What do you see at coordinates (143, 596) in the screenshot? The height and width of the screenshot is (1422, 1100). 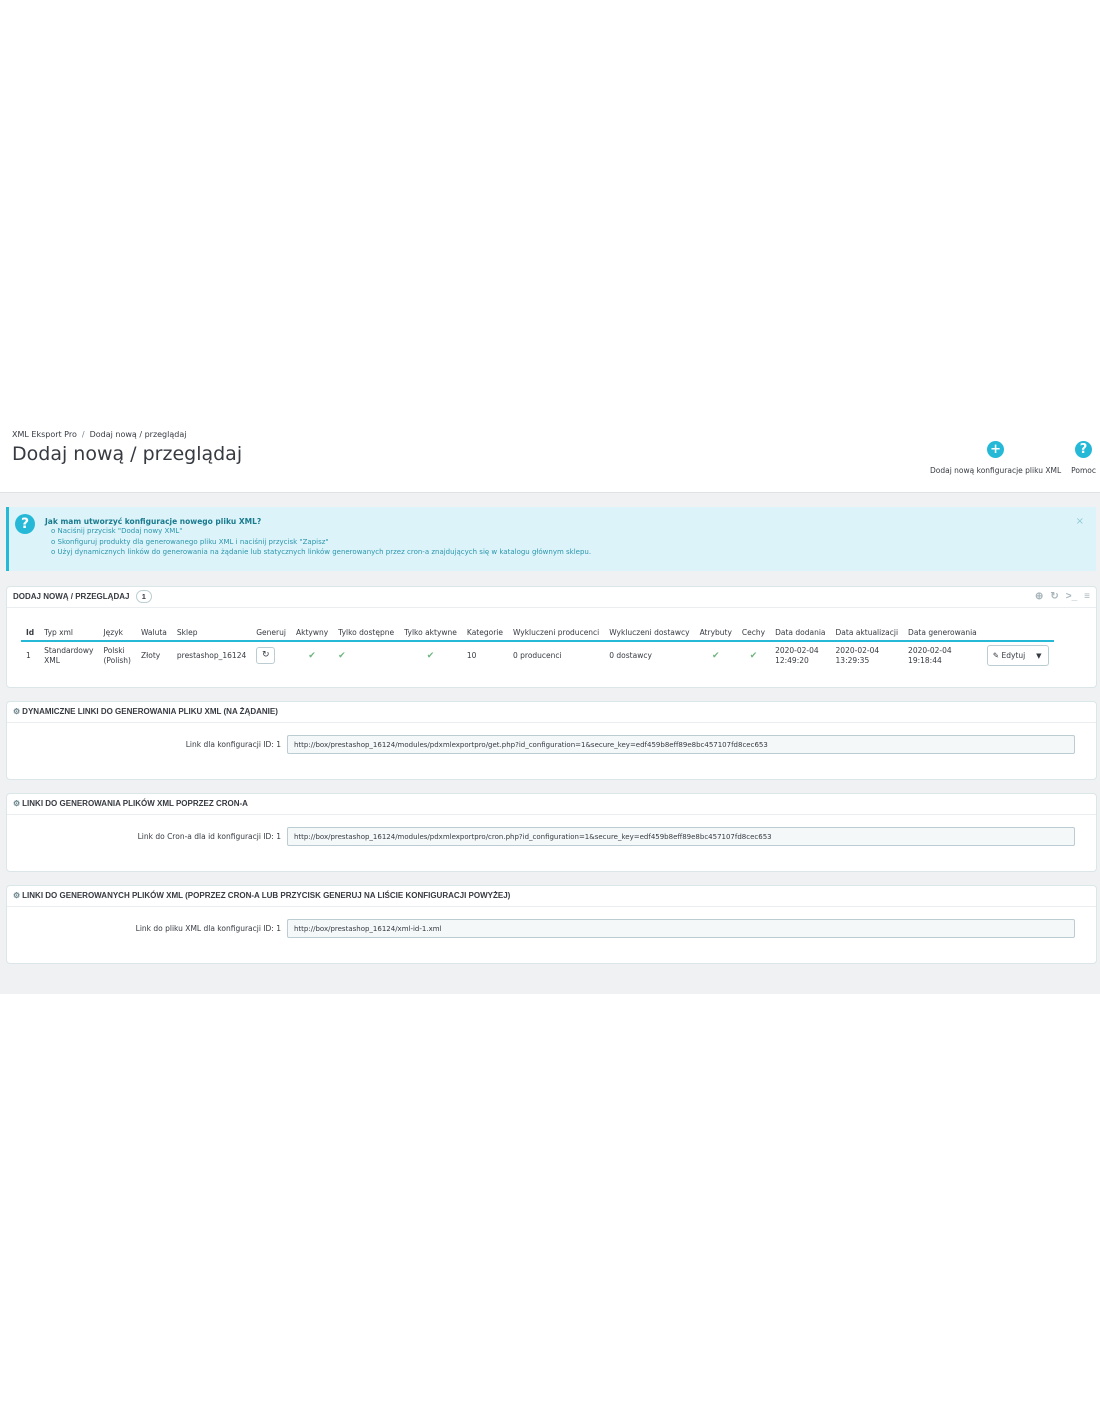 I see `count-badge: 1` at bounding box center [143, 596].